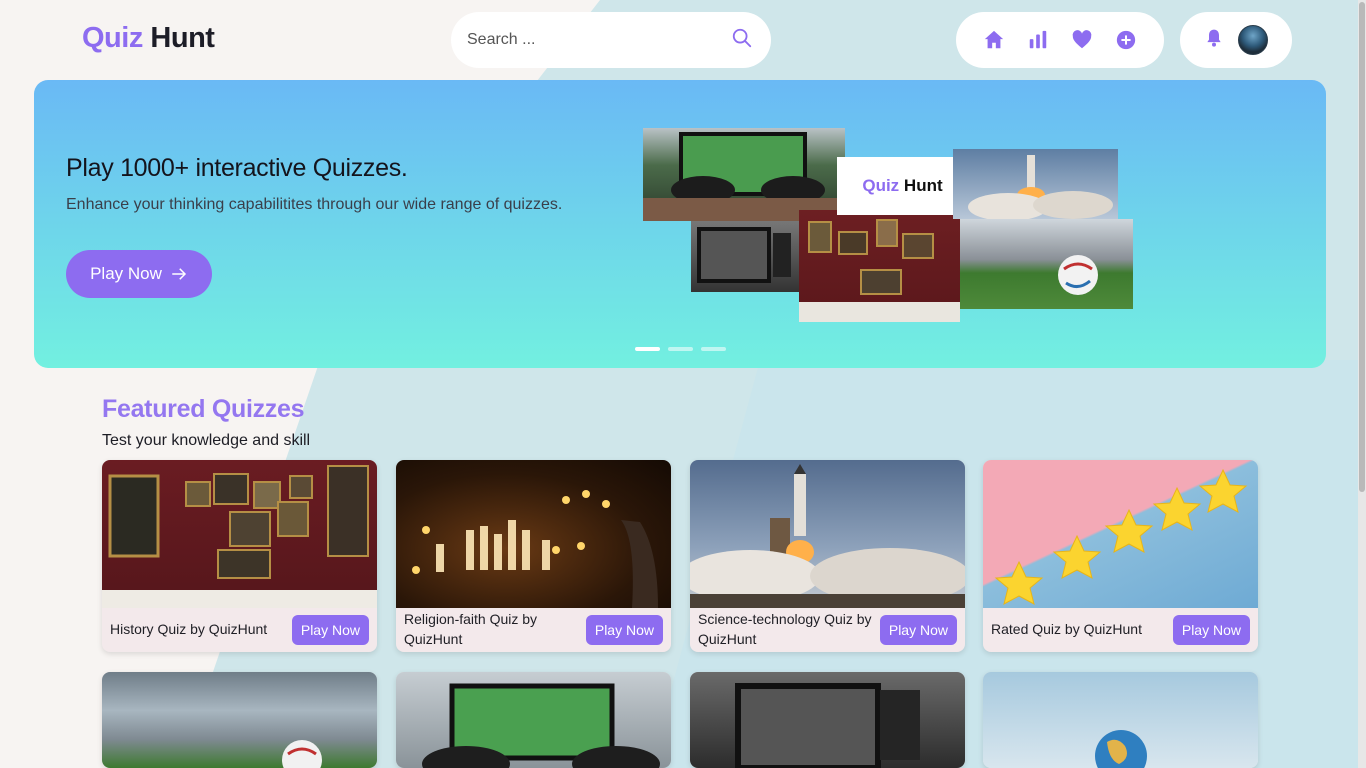 This screenshot has height=768, width=1366. I want to click on collage-tv-image, so click(745, 256).